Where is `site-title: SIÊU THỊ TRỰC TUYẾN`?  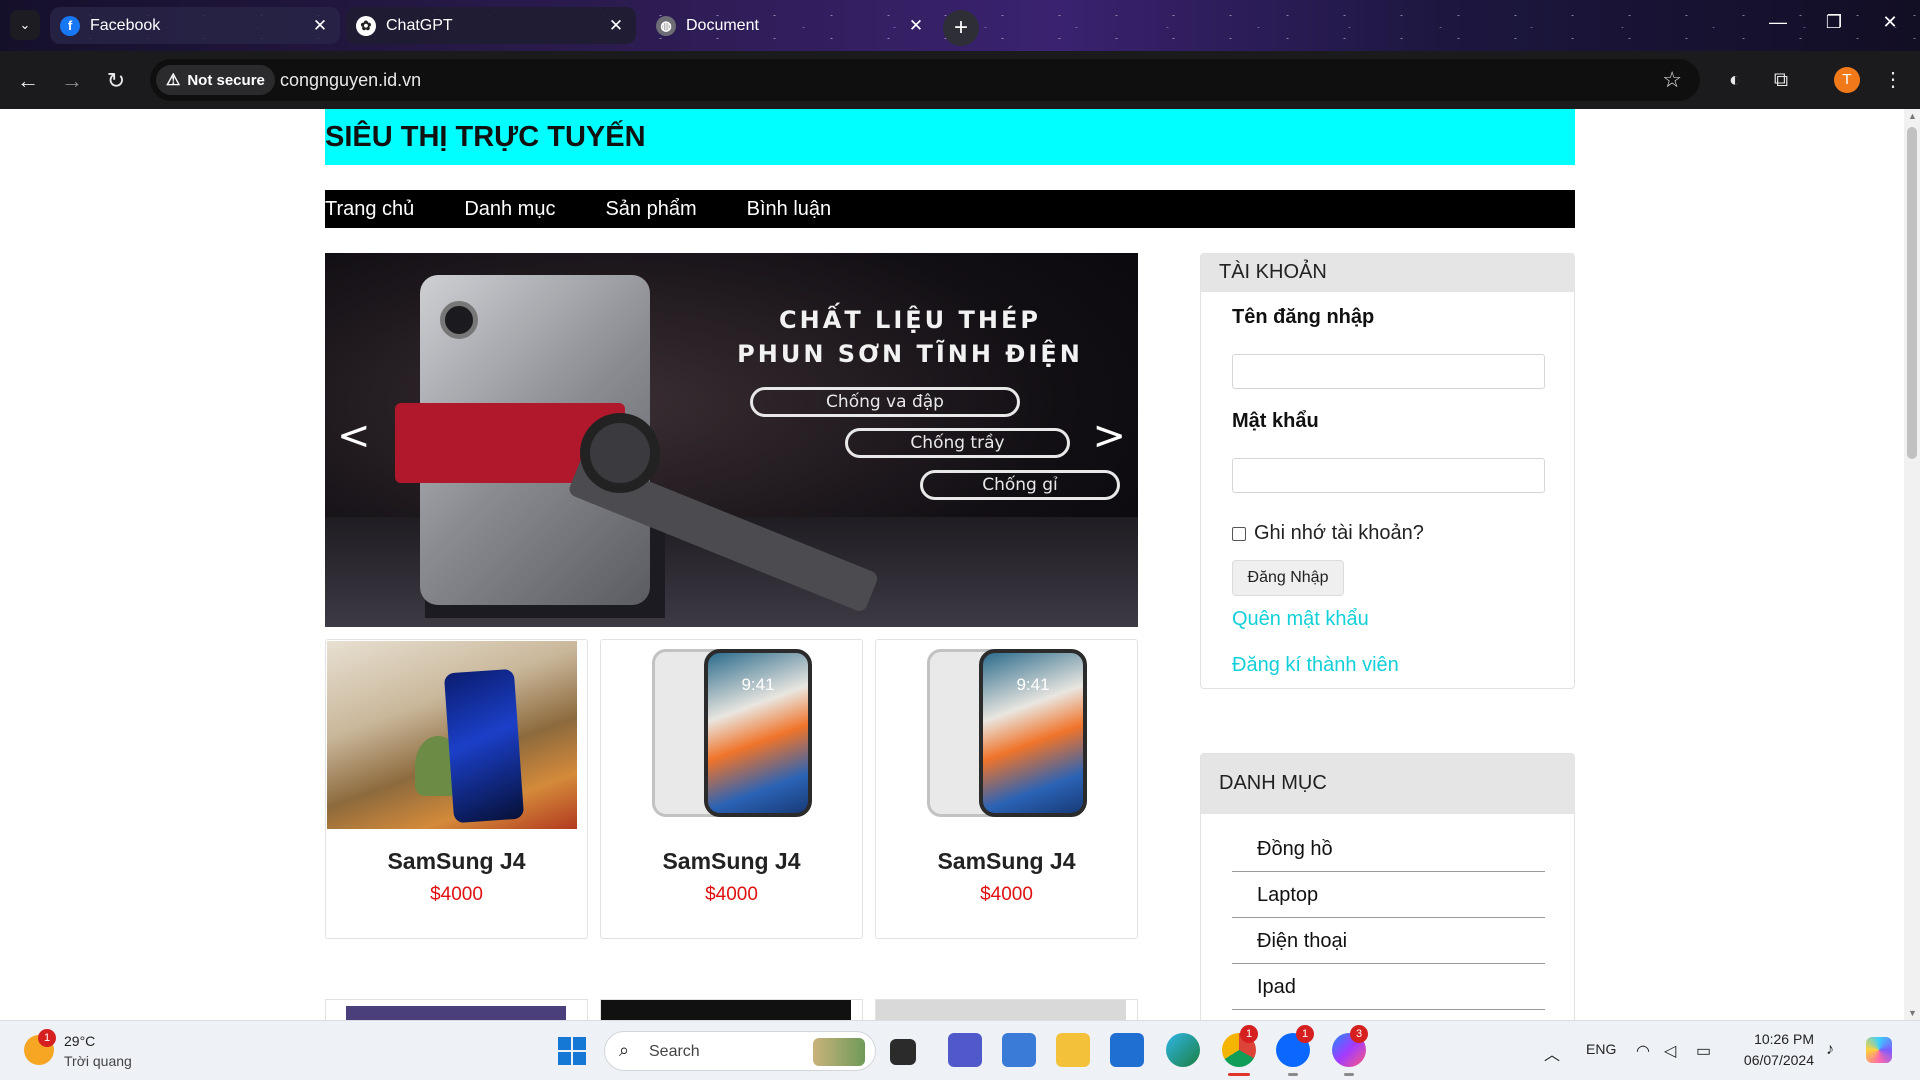 site-title: SIÊU THỊ TRỰC TUYẾN is located at coordinates (485, 137).